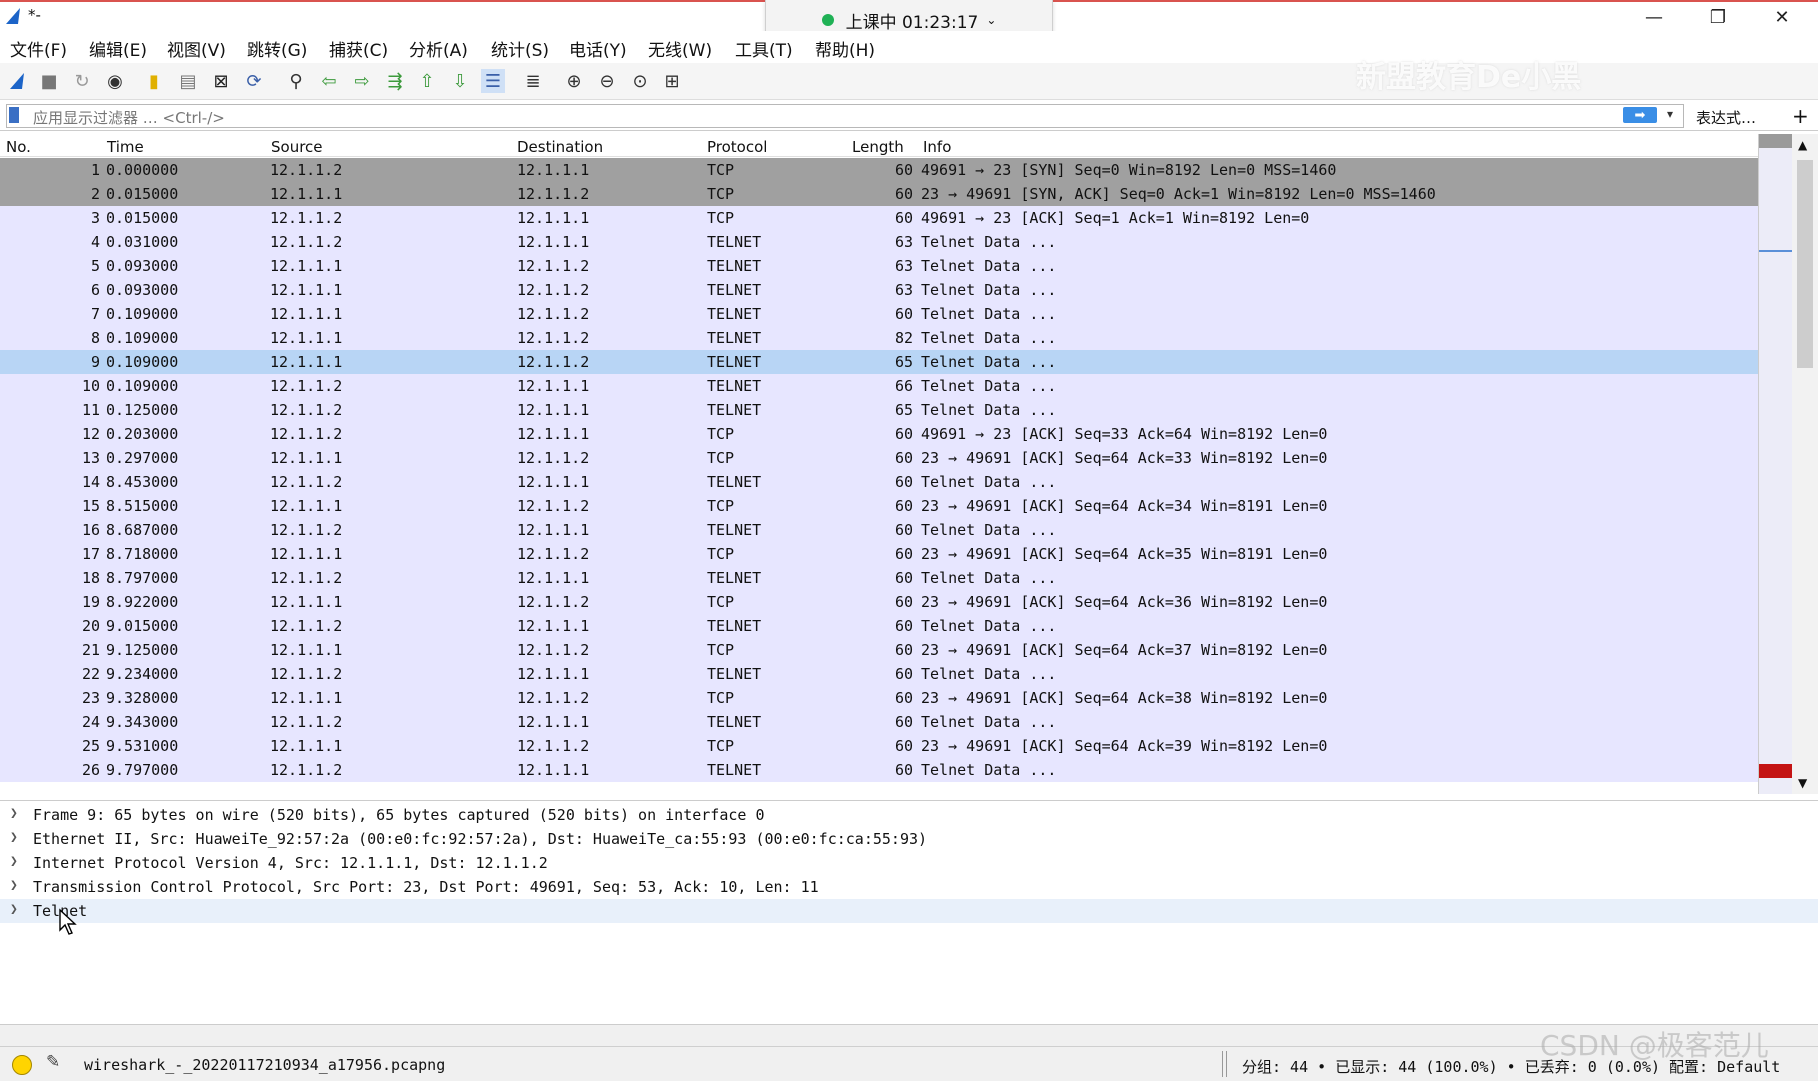  Describe the element at coordinates (154, 81) in the screenshot. I see `open-file-icon: ▮` at that location.